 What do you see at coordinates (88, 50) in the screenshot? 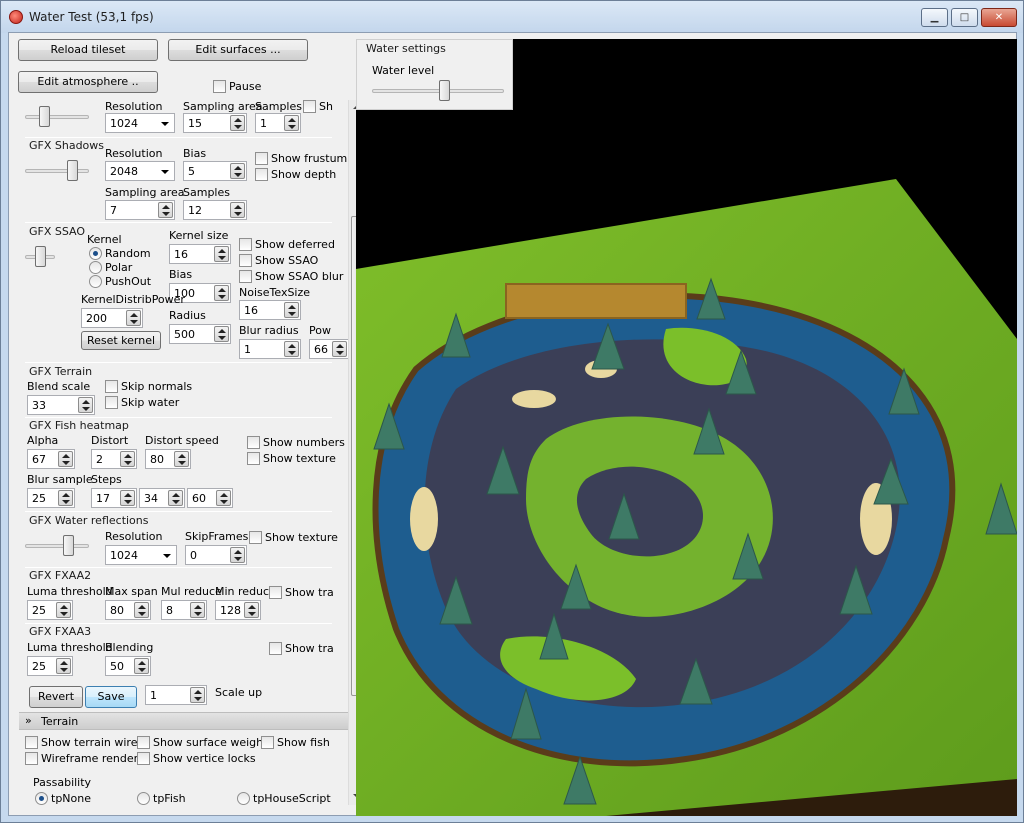
I see `reload-tileset-button: Reload tileset` at bounding box center [88, 50].